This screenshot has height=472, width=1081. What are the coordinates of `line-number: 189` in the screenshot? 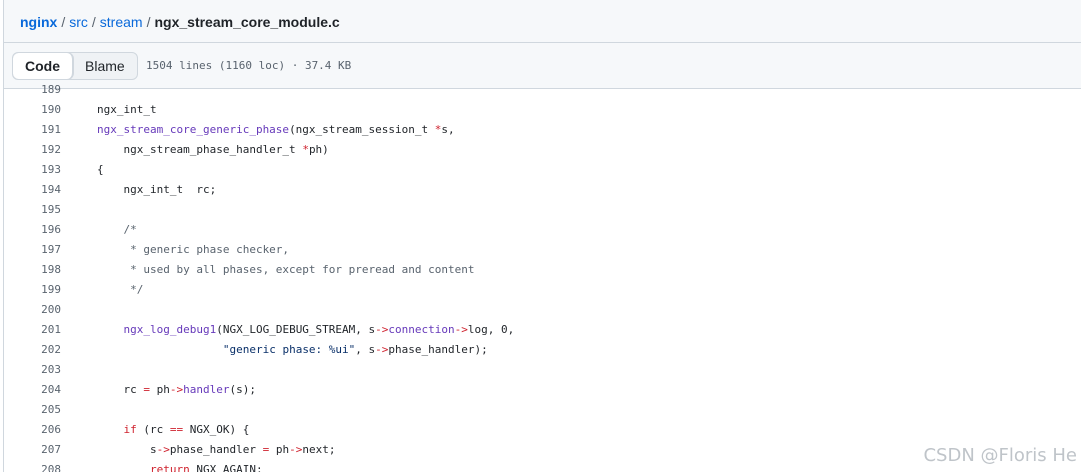 It's located at (32, 90).